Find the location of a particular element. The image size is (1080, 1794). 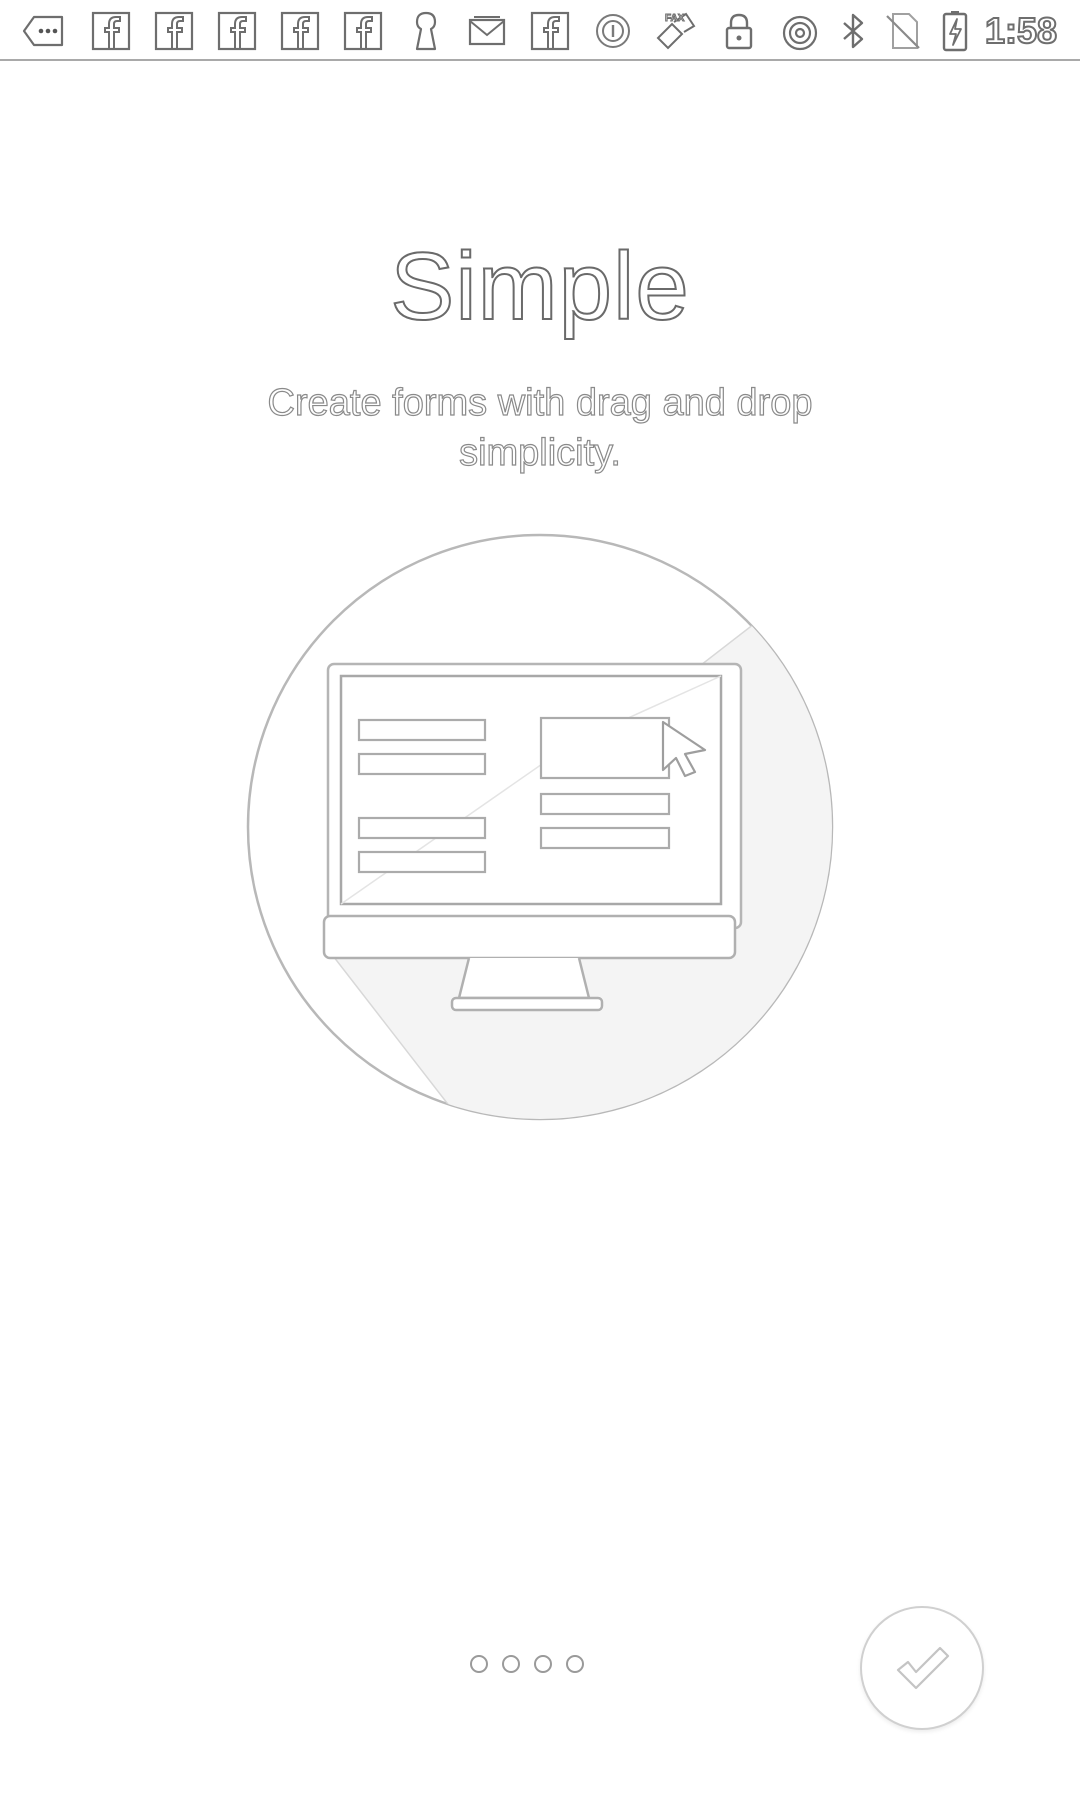

hotspot-icon is located at coordinates (800, 31).